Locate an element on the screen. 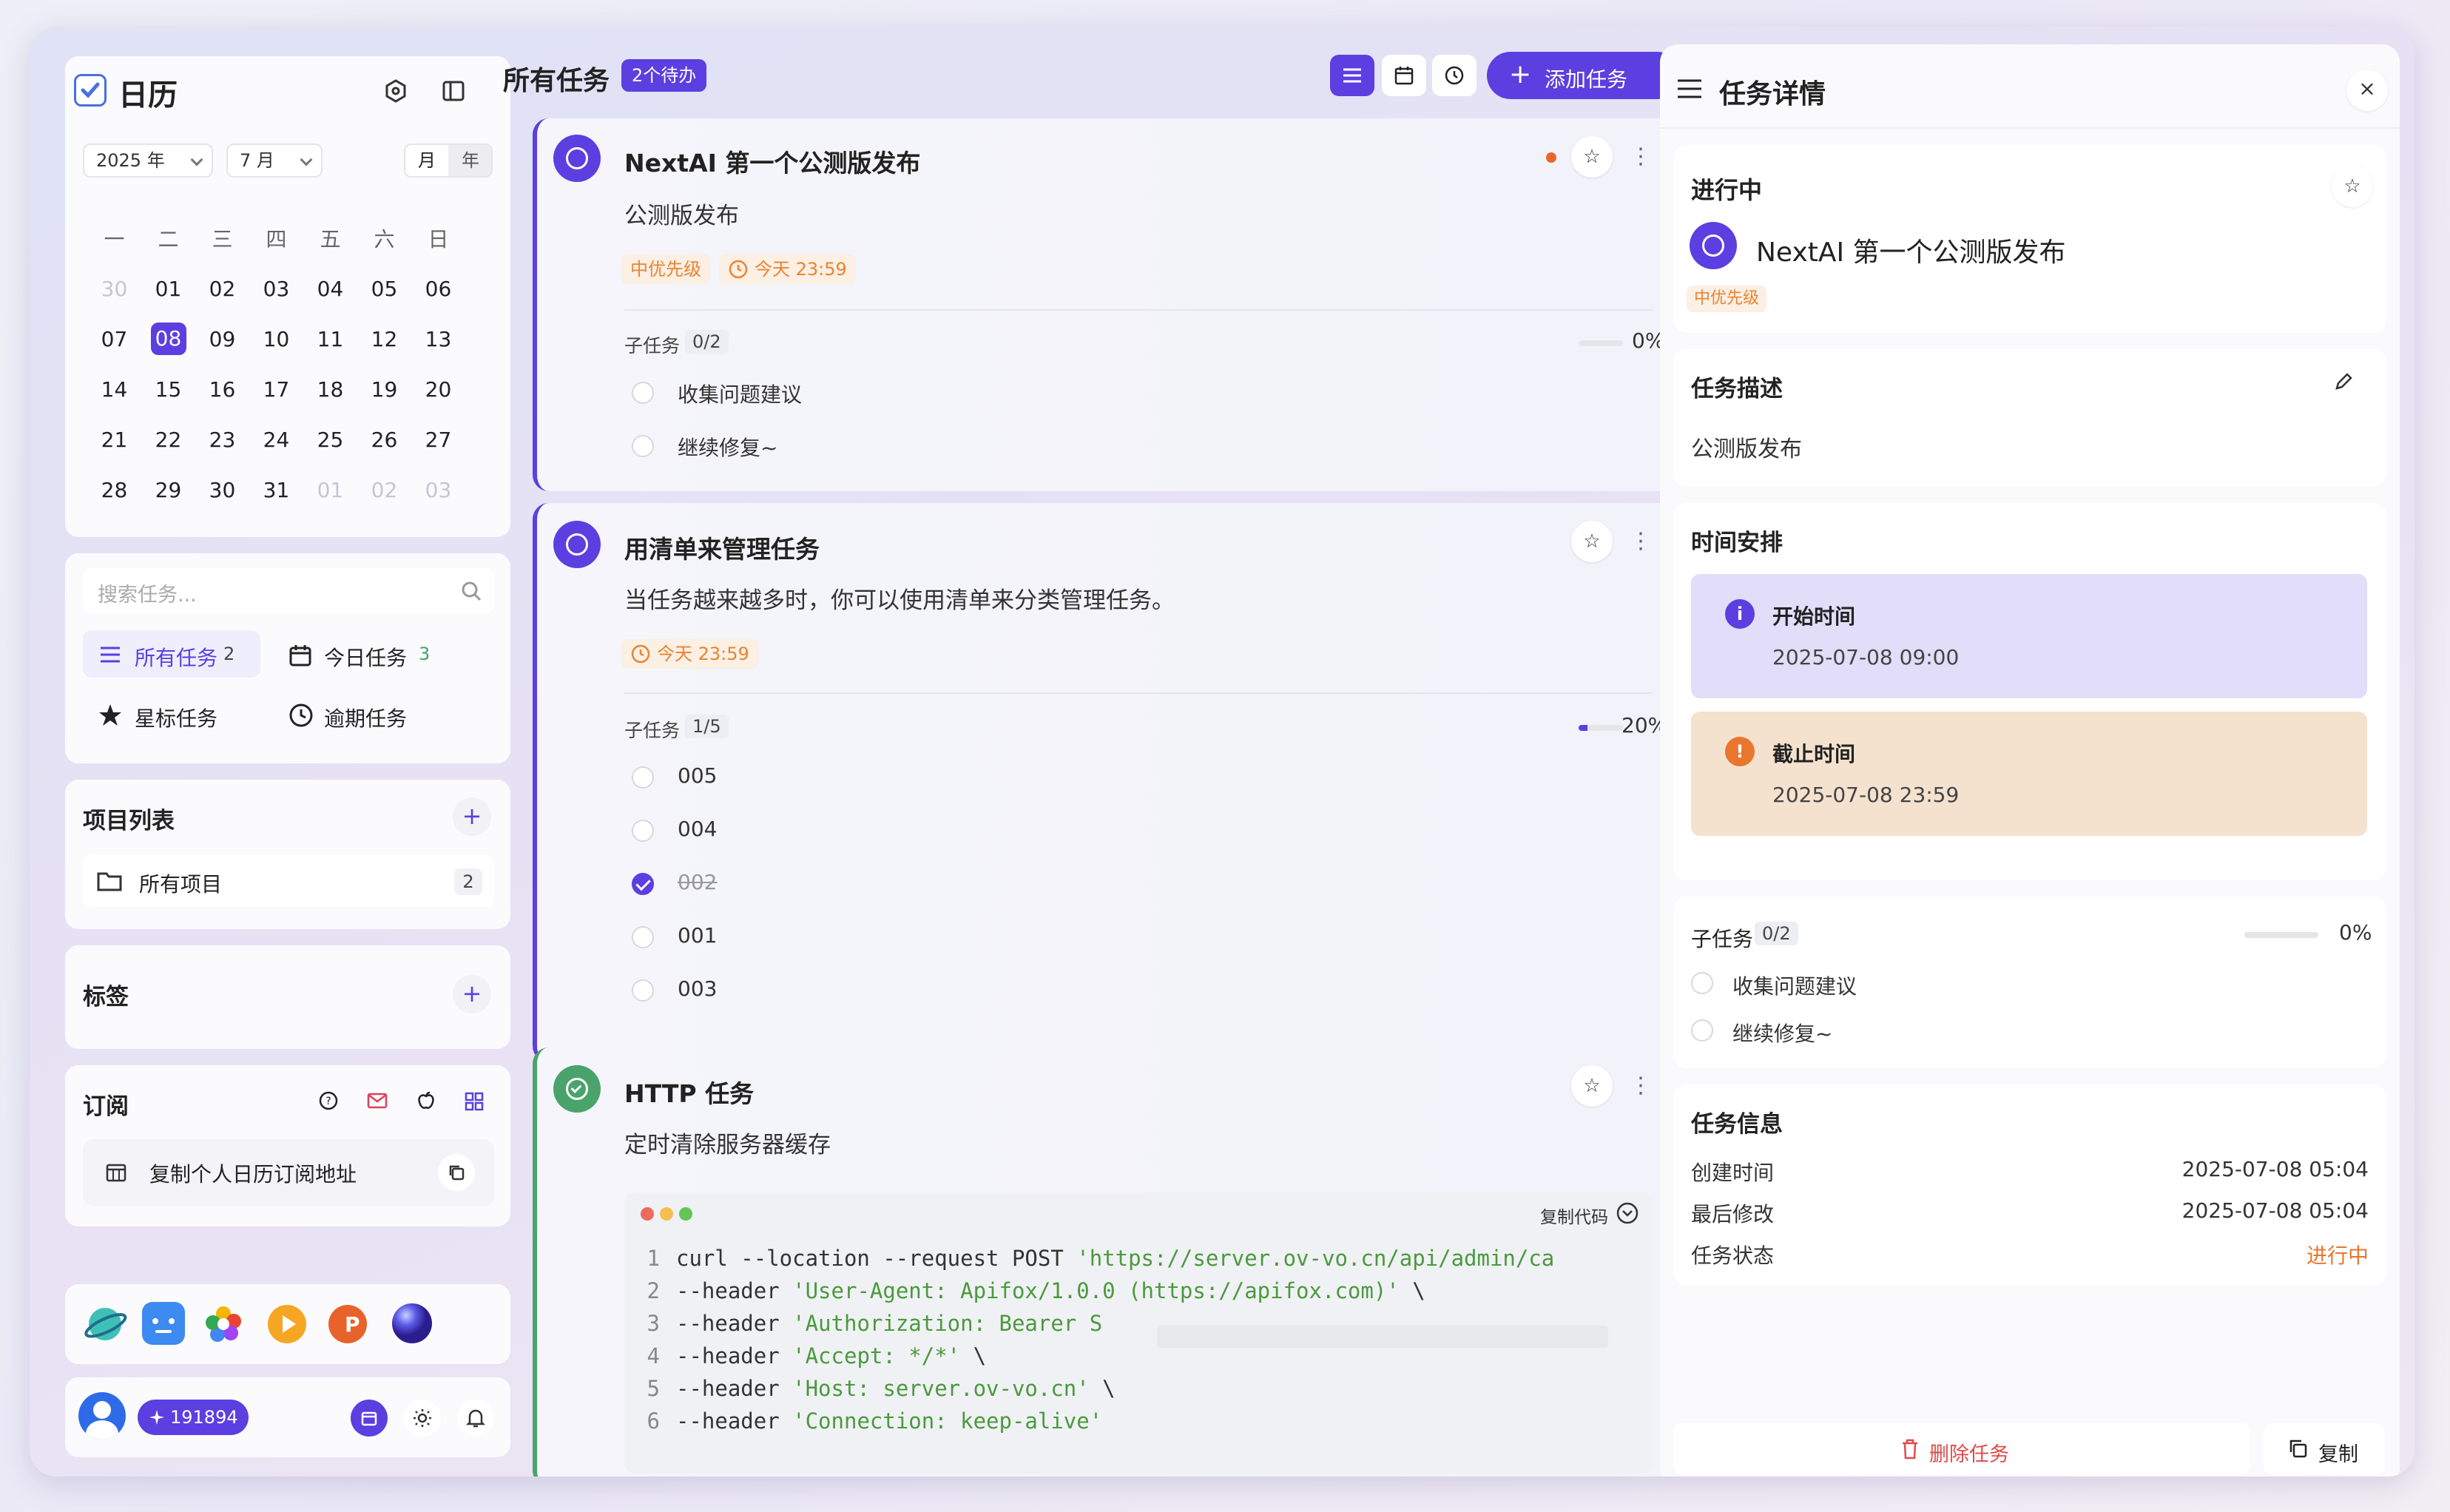 The image size is (2450, 1512). slides-app-icon: P is located at coordinates (347, 1324).